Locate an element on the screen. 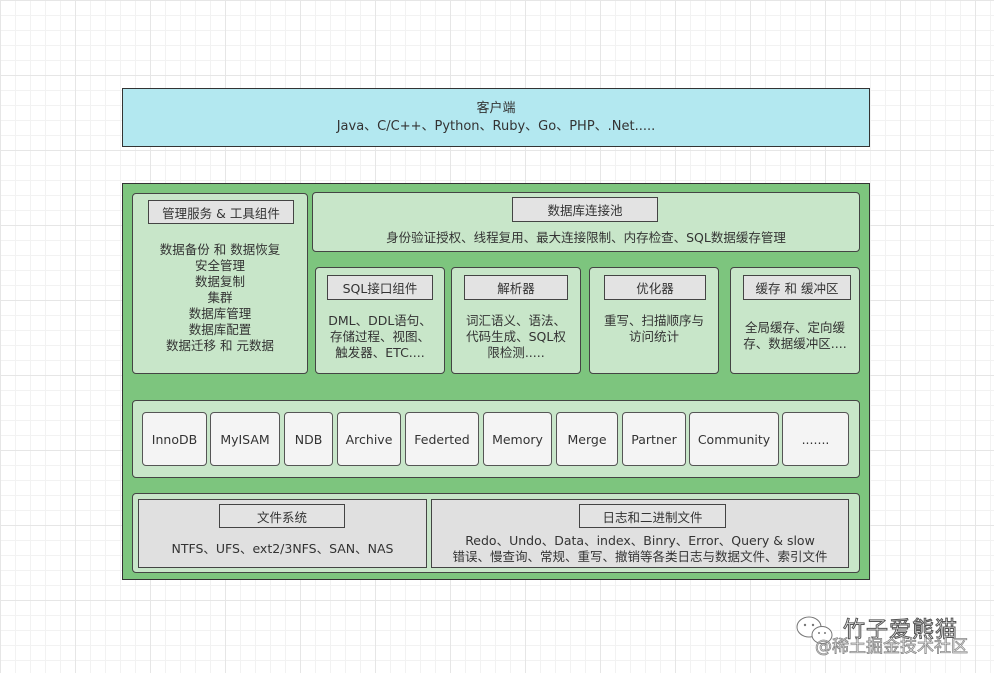 Image resolution: width=994 pixels, height=673 pixels. management-item: 集群 is located at coordinates (220, 297).